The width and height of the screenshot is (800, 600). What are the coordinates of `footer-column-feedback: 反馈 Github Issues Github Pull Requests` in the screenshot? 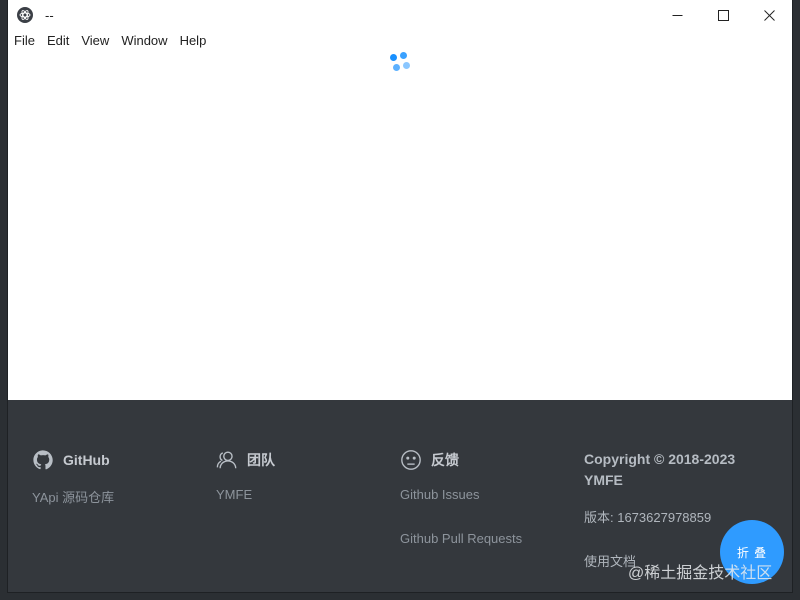 It's located at (461, 497).